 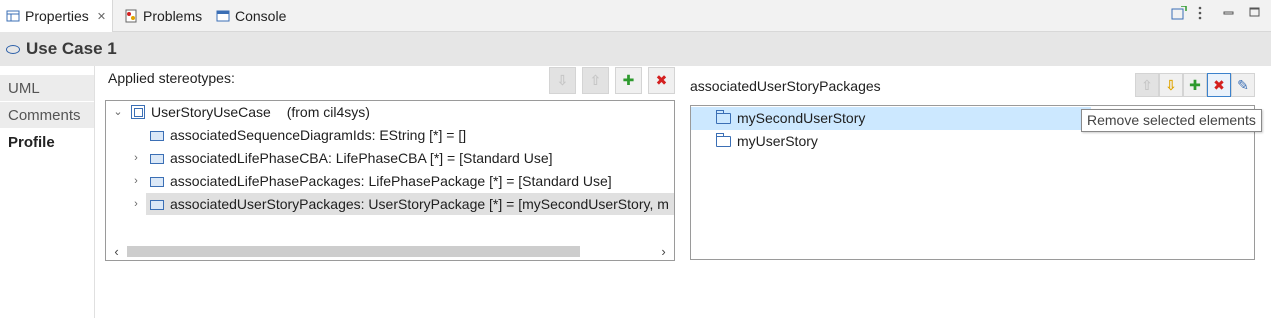 I want to click on apply-stereotype-button: ✚, so click(x=628, y=80).